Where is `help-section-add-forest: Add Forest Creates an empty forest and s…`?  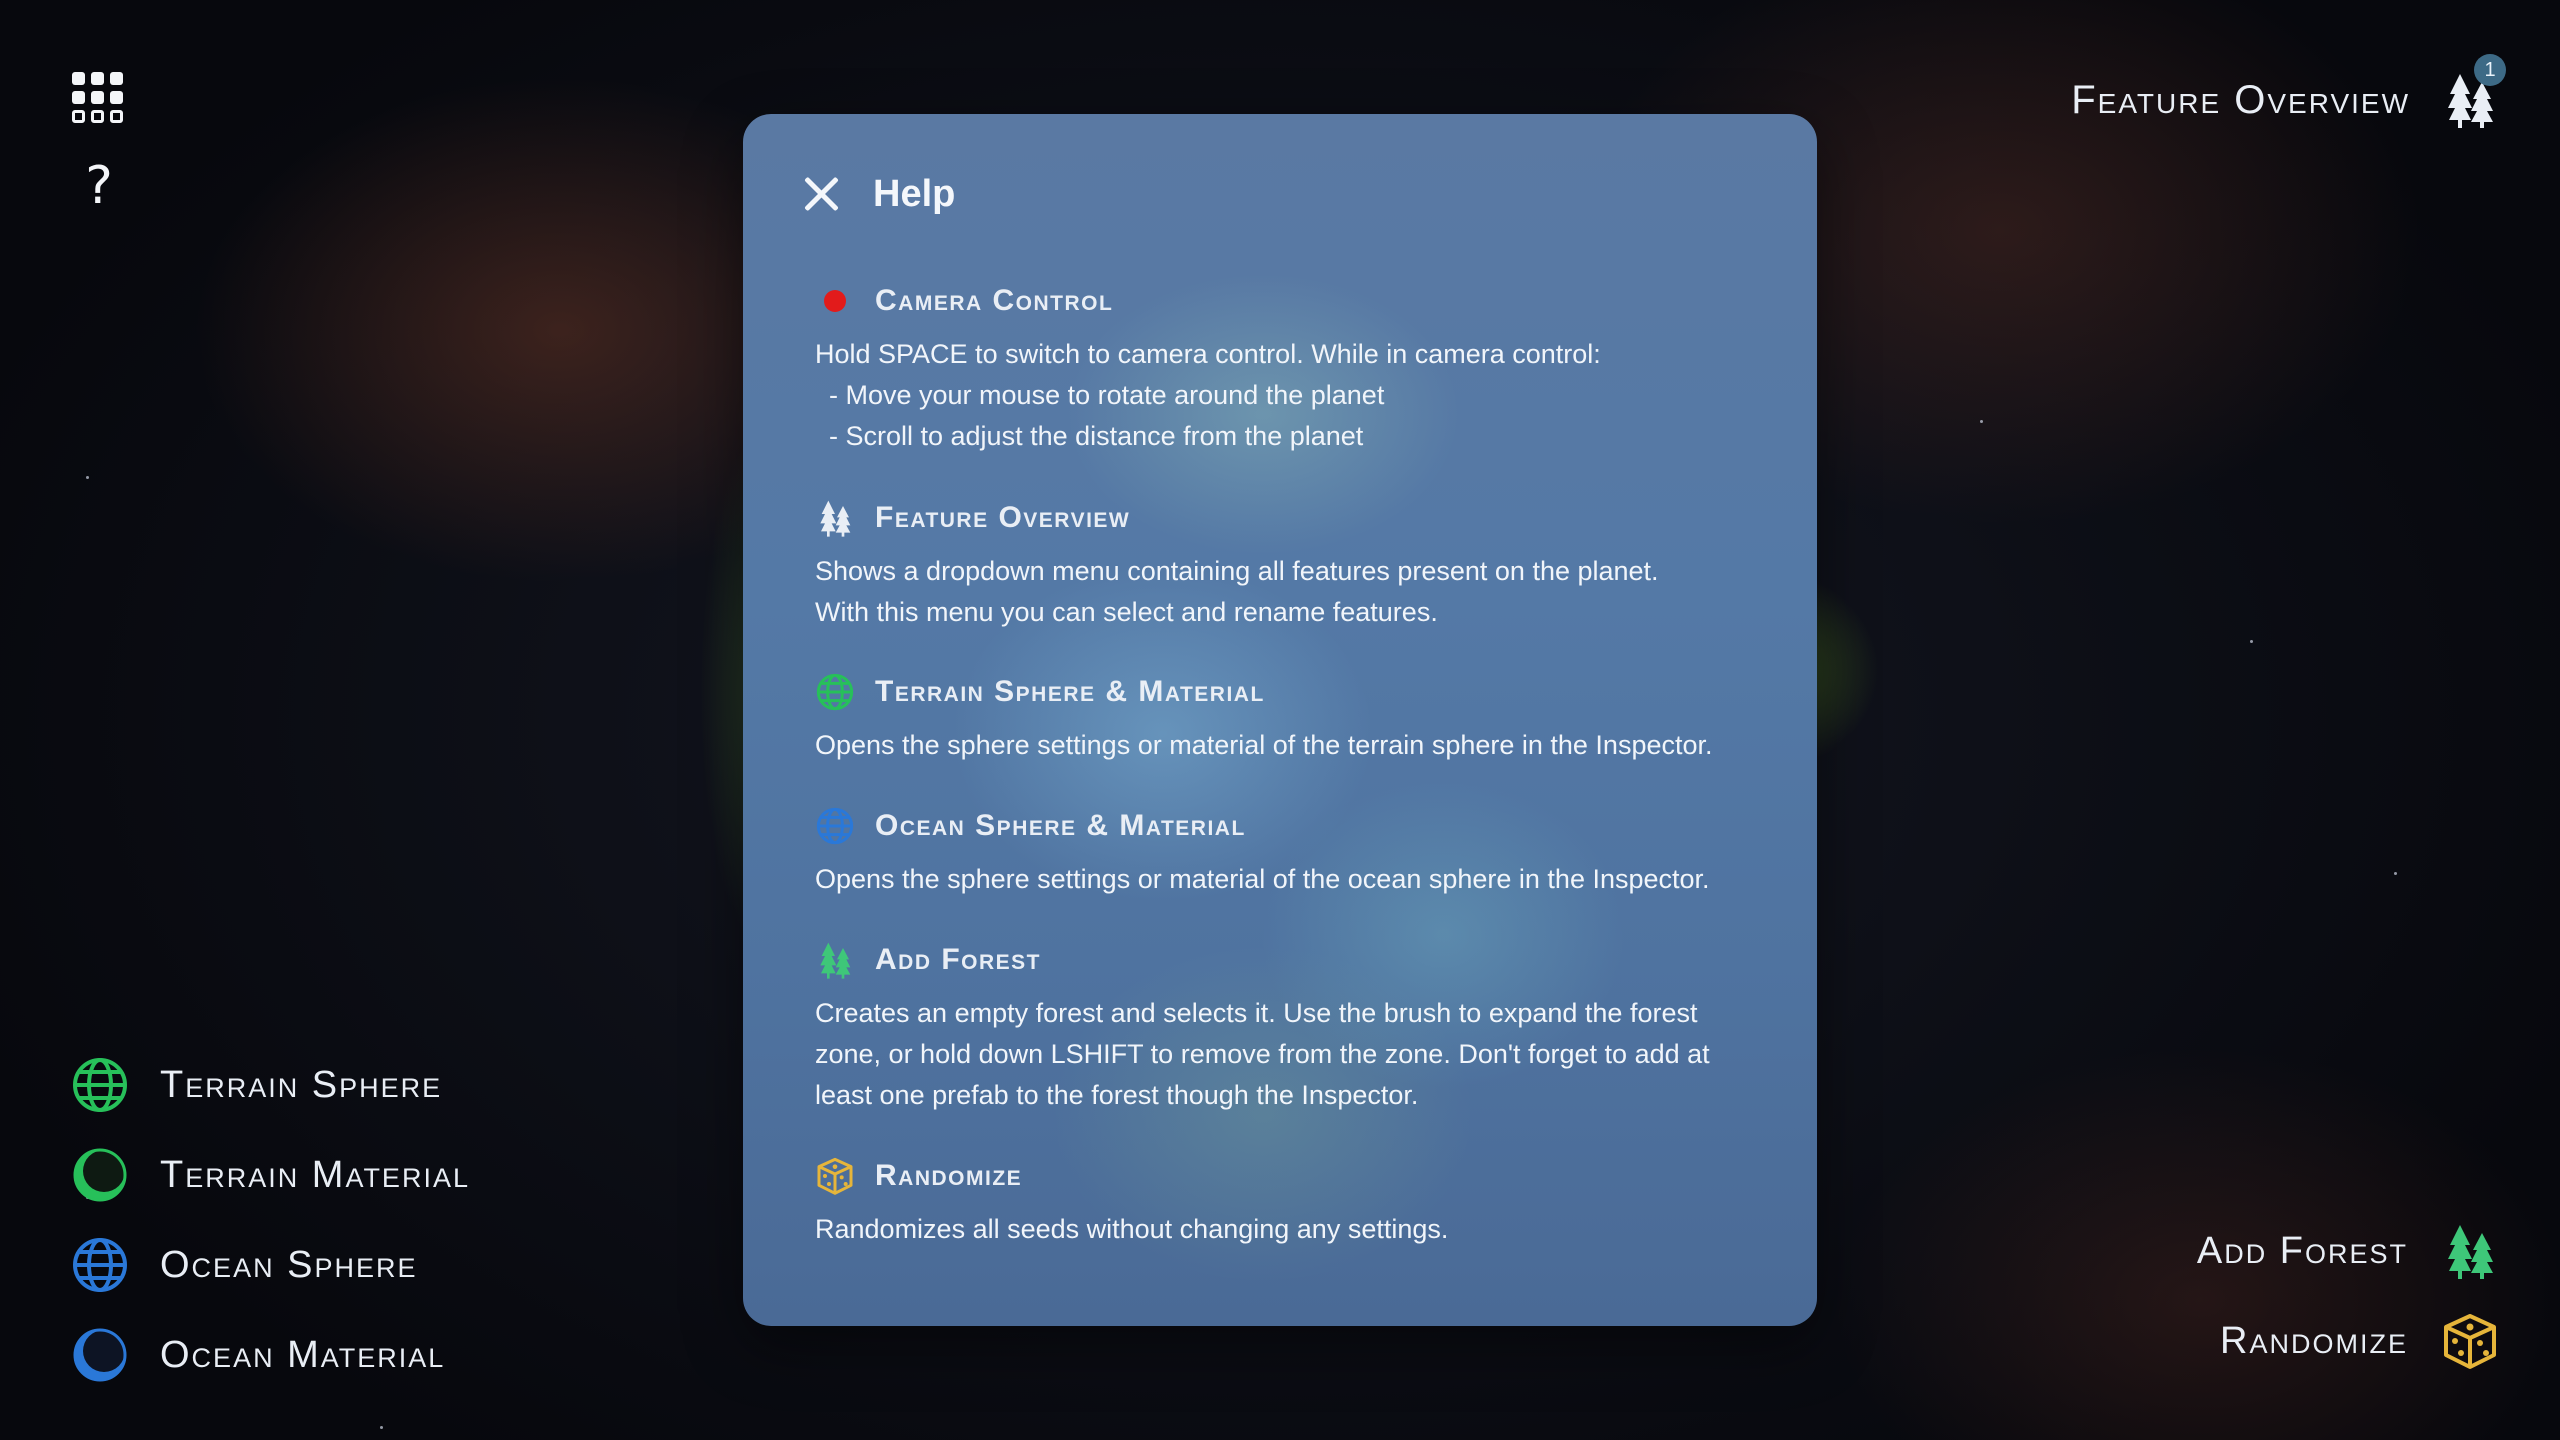
help-section-add-forest: Add Forest Creates an empty forest and s… is located at coordinates (1286, 1026).